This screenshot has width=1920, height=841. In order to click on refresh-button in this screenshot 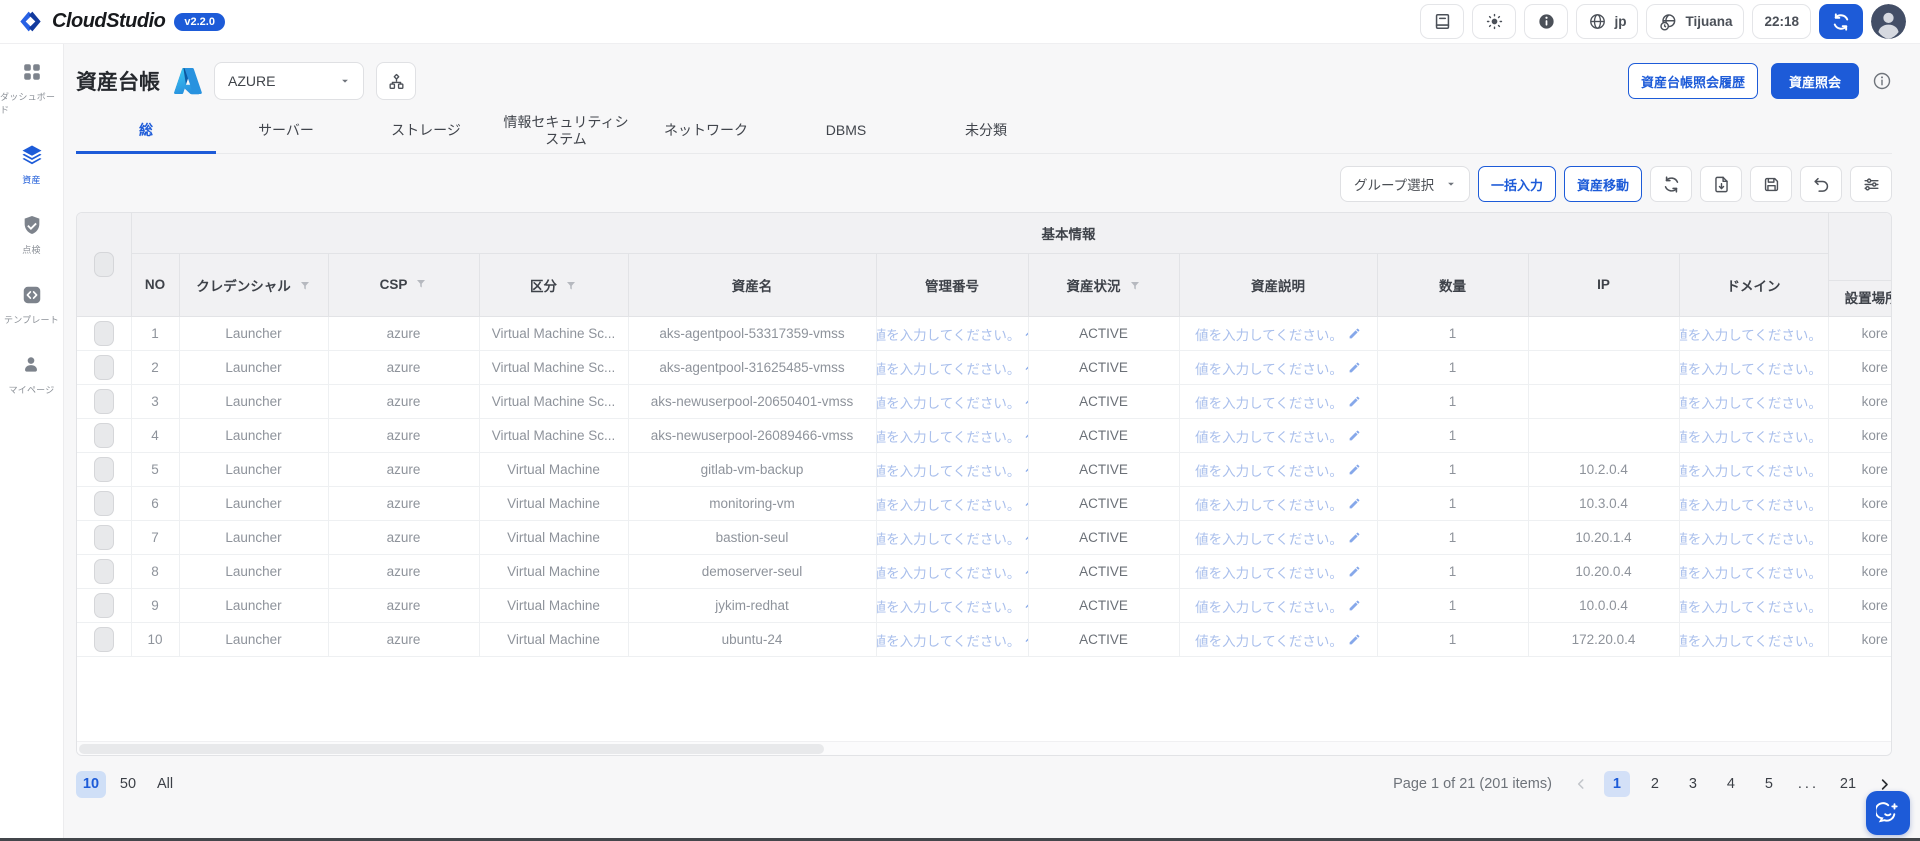, I will do `click(1671, 184)`.